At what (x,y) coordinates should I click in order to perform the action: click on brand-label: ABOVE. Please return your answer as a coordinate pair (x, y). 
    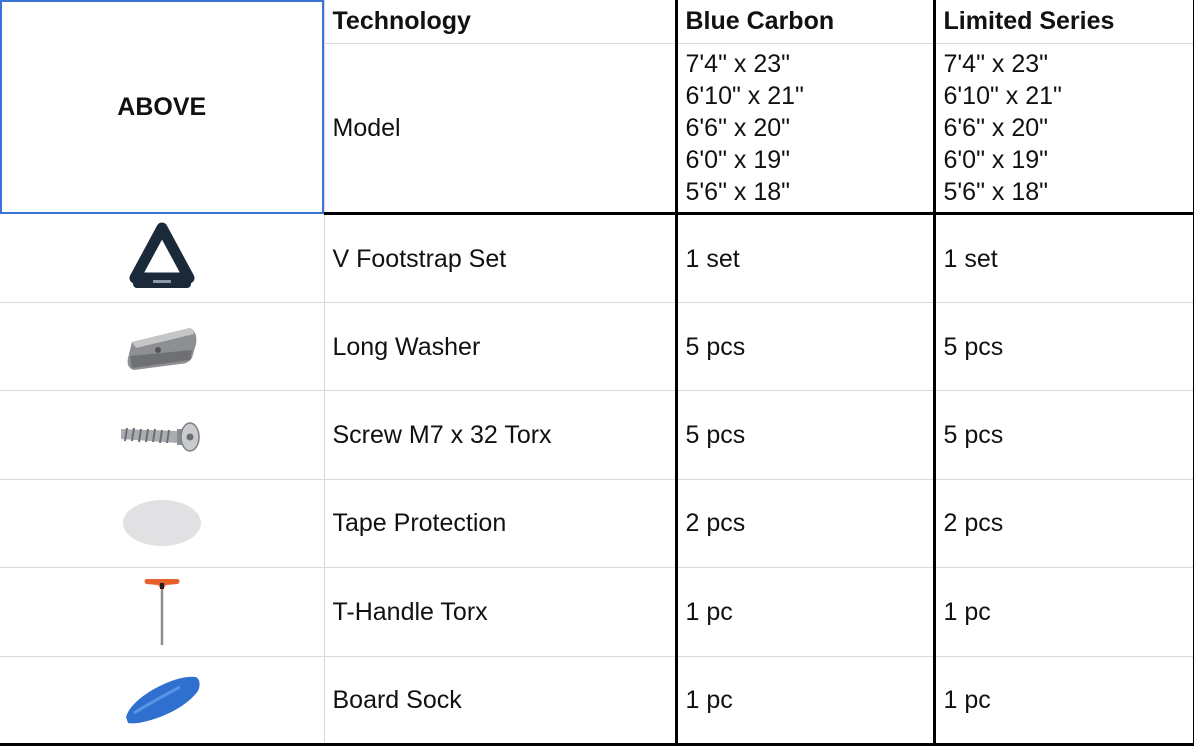
    Looking at the image, I should click on (162, 106).